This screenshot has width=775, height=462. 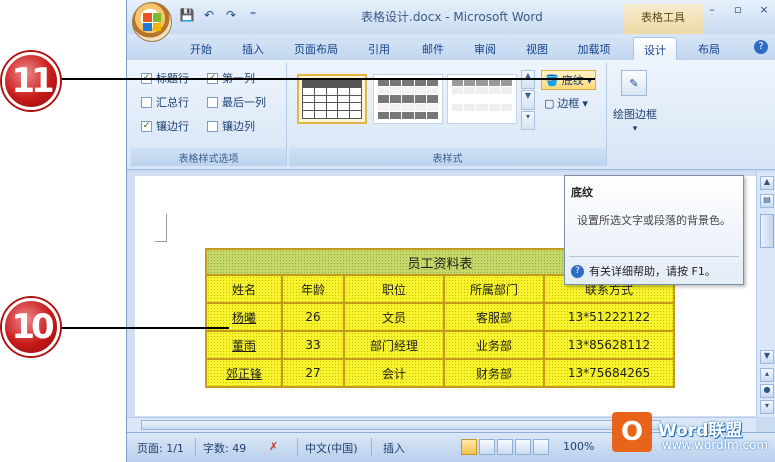 What do you see at coordinates (654, 256) in the screenshot?
I see `tooltip-divider` at bounding box center [654, 256].